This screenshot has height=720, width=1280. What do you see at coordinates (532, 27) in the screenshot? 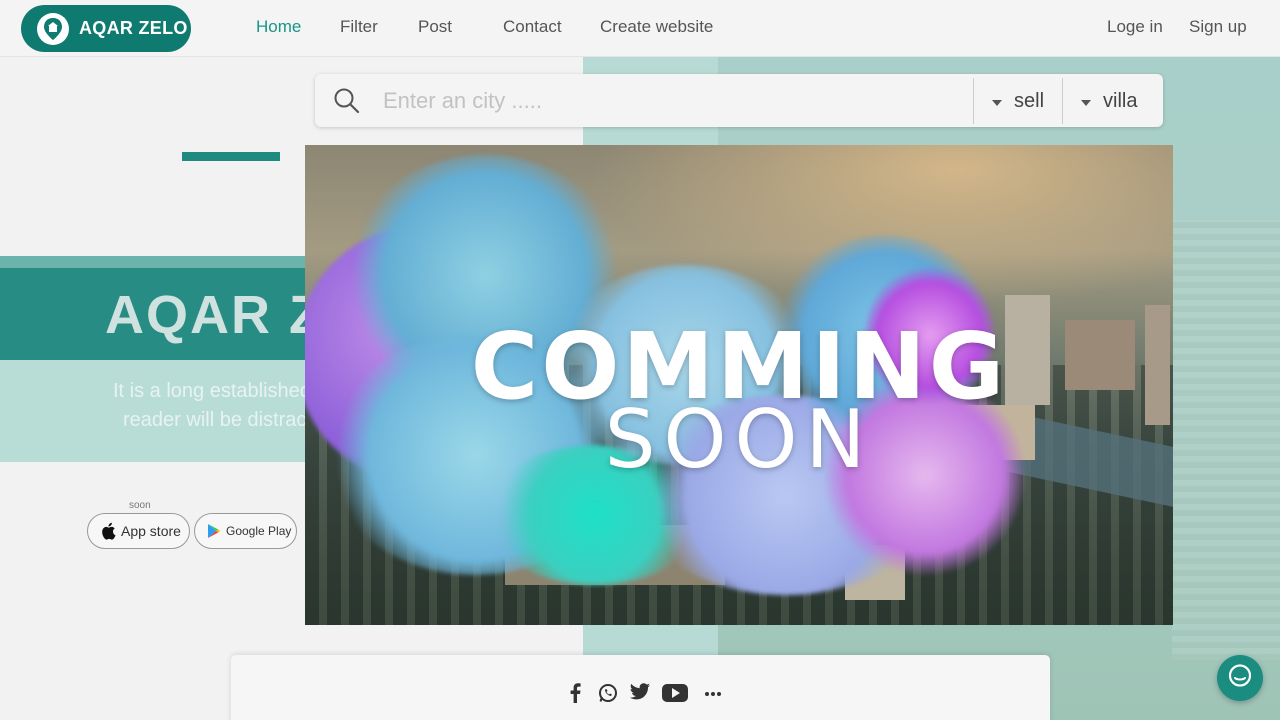
I see `nav-contact: Contact` at bounding box center [532, 27].